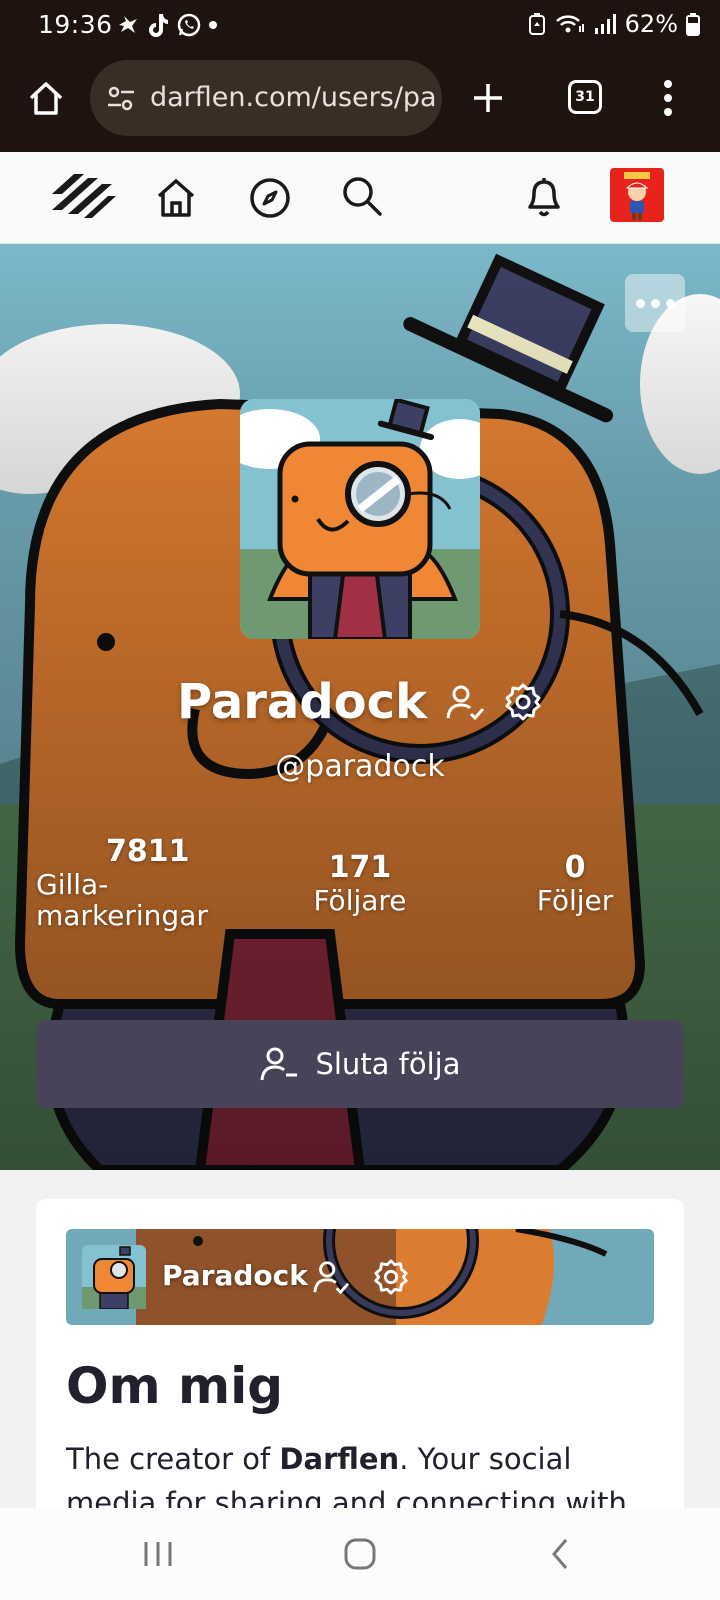 This screenshot has height=1600, width=720. I want to click on tab-switcher-button: 31, so click(585, 97).